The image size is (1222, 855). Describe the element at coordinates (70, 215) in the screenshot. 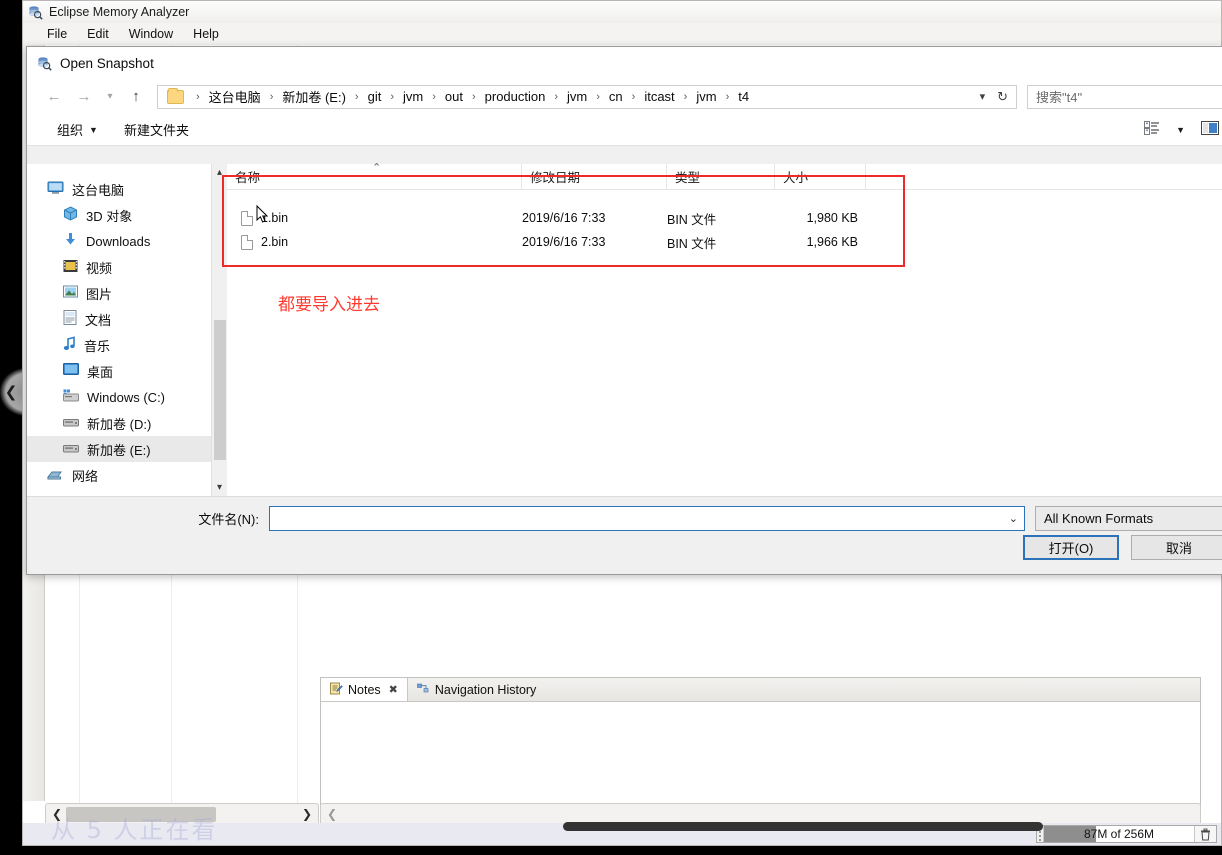

I see `3d-objects-icon` at that location.